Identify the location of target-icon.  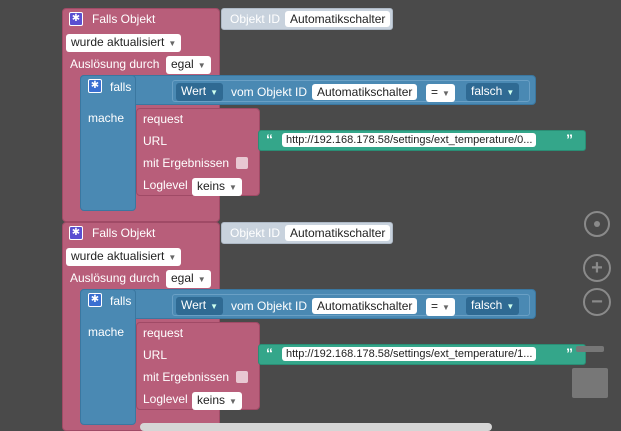
(597, 224).